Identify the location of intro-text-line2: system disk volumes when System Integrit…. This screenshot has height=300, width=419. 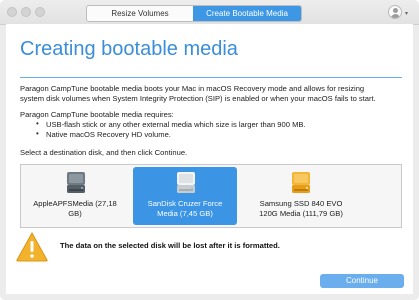
(198, 98).